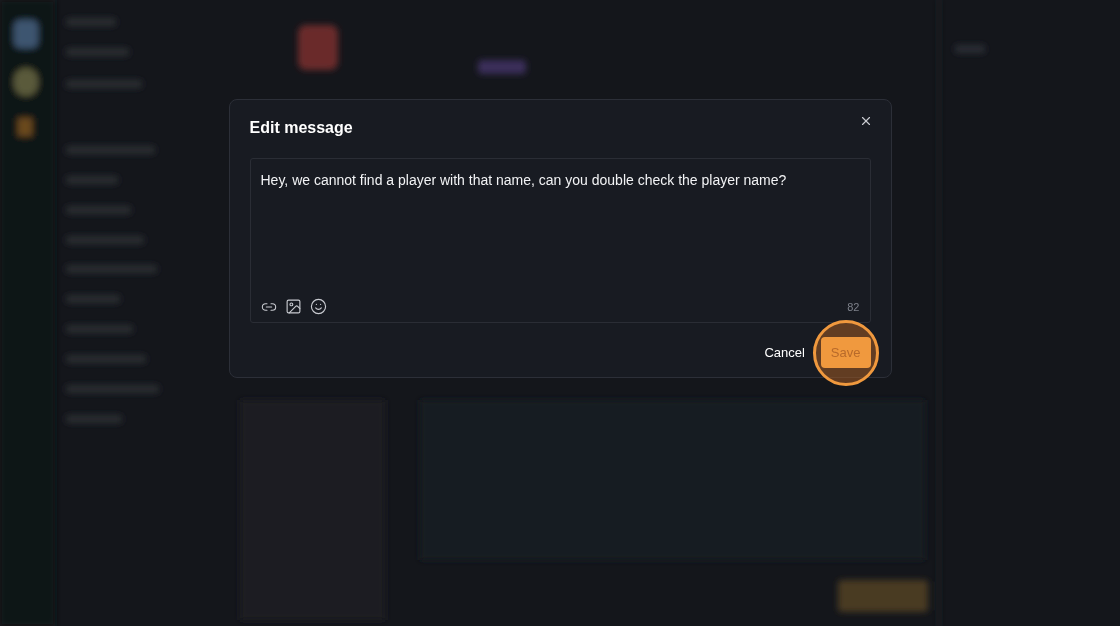  I want to click on message-text: Hey, we cannot find a player with that name, can you double check the player name?, so click(523, 180).